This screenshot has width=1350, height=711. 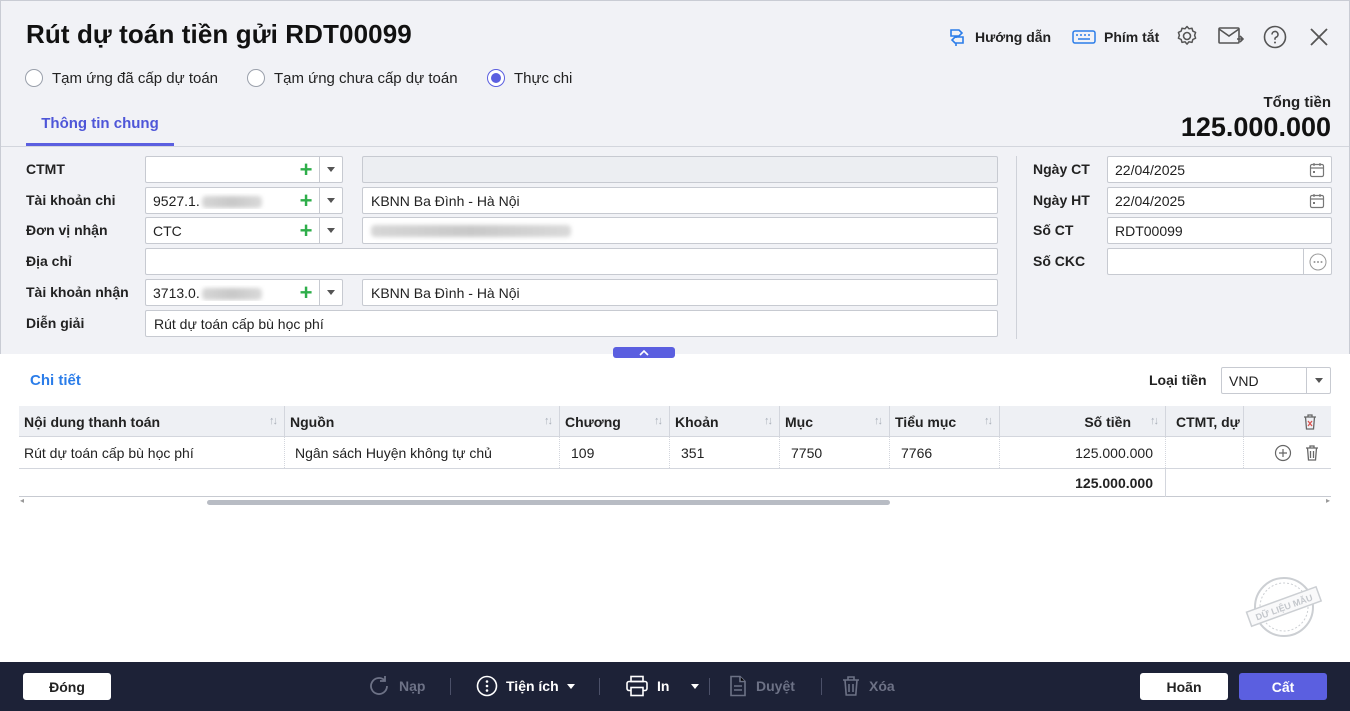 What do you see at coordinates (1187, 36) in the screenshot?
I see `settings-icon` at bounding box center [1187, 36].